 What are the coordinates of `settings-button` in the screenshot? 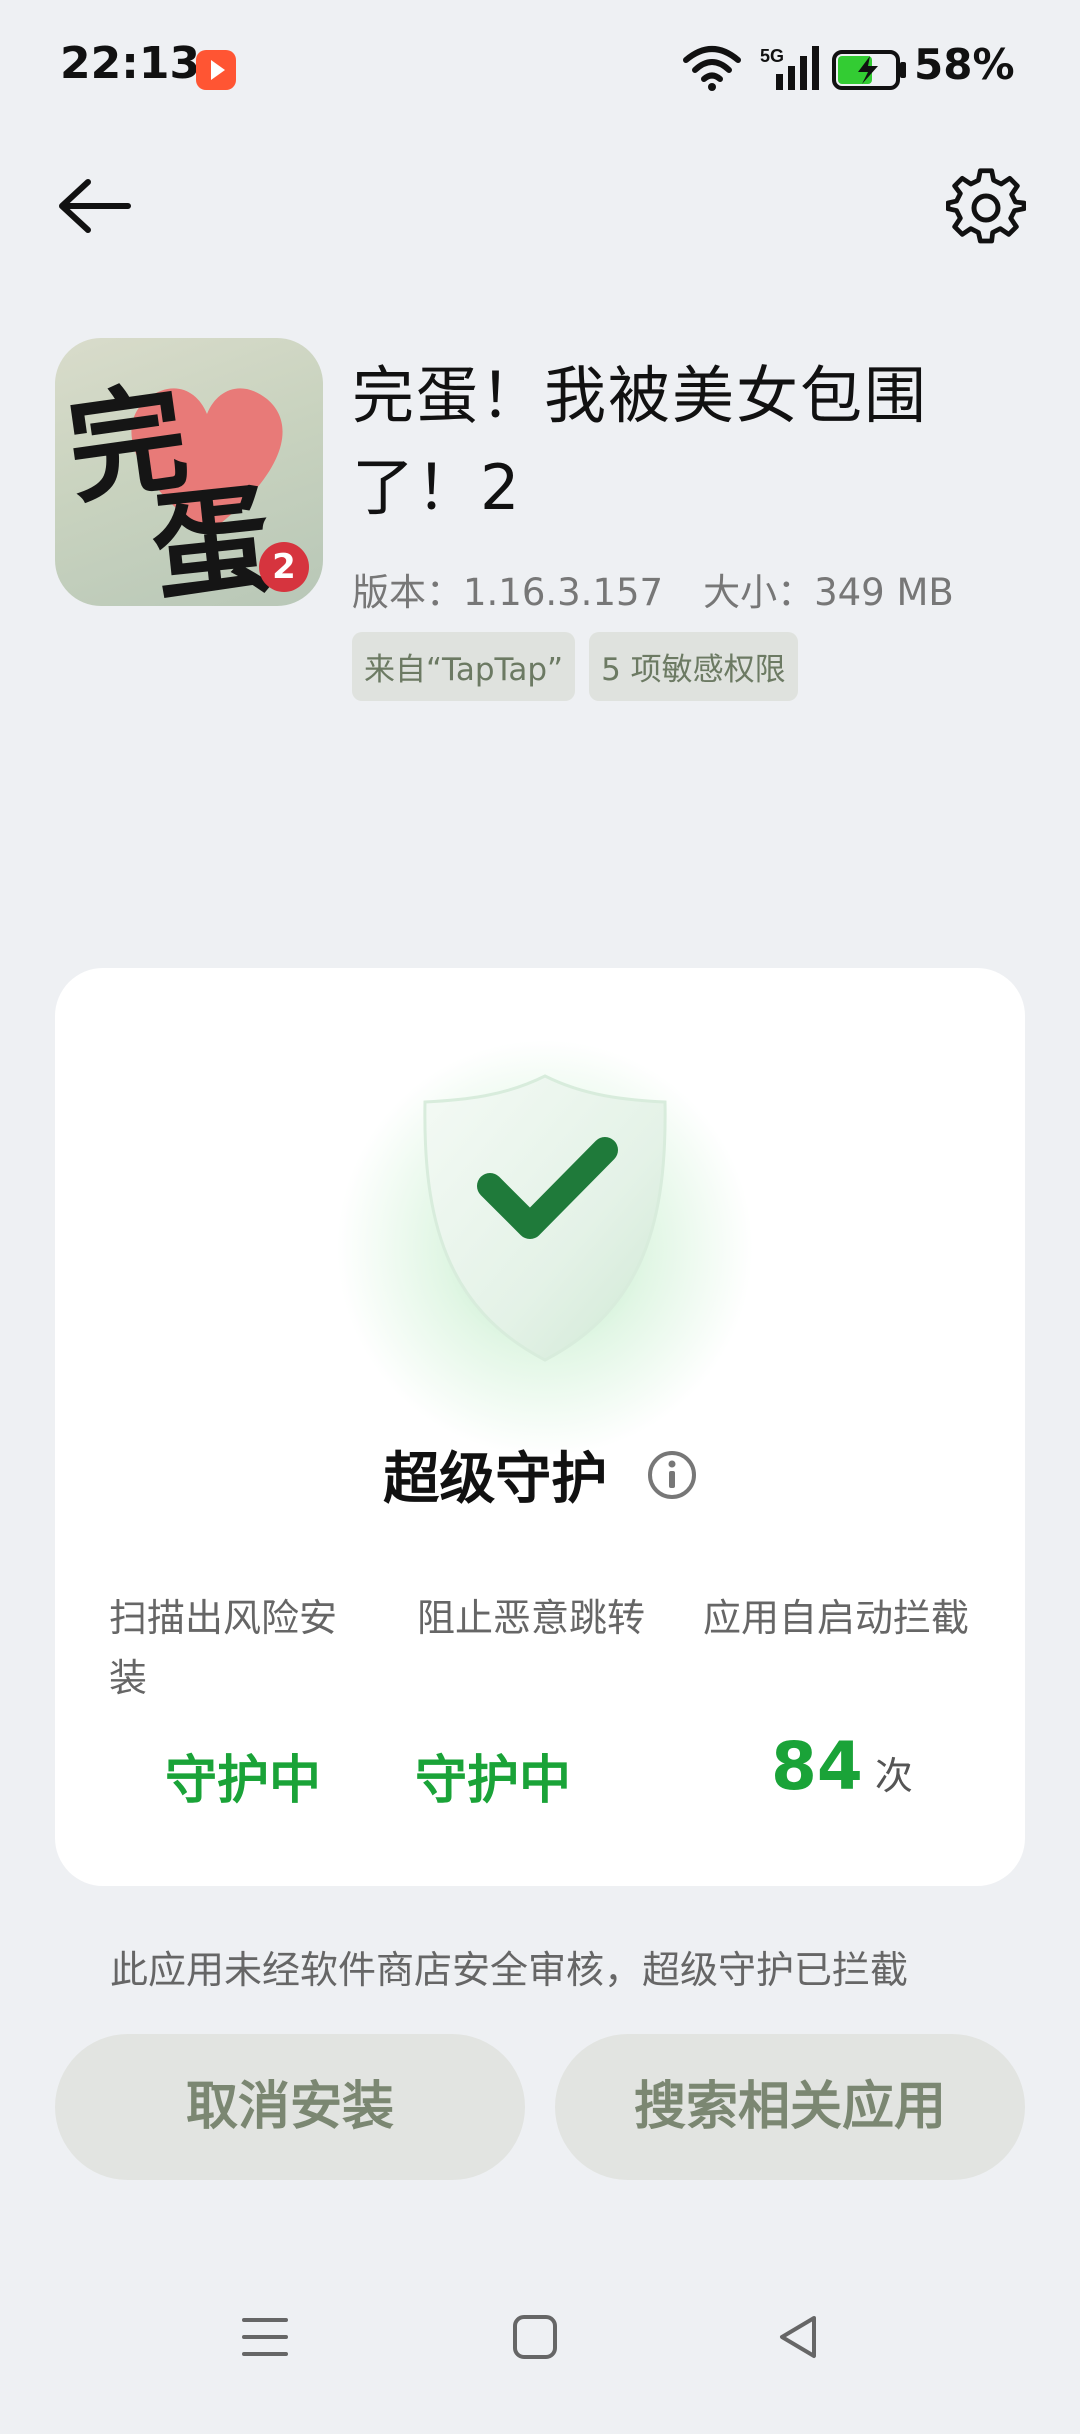 It's located at (986, 208).